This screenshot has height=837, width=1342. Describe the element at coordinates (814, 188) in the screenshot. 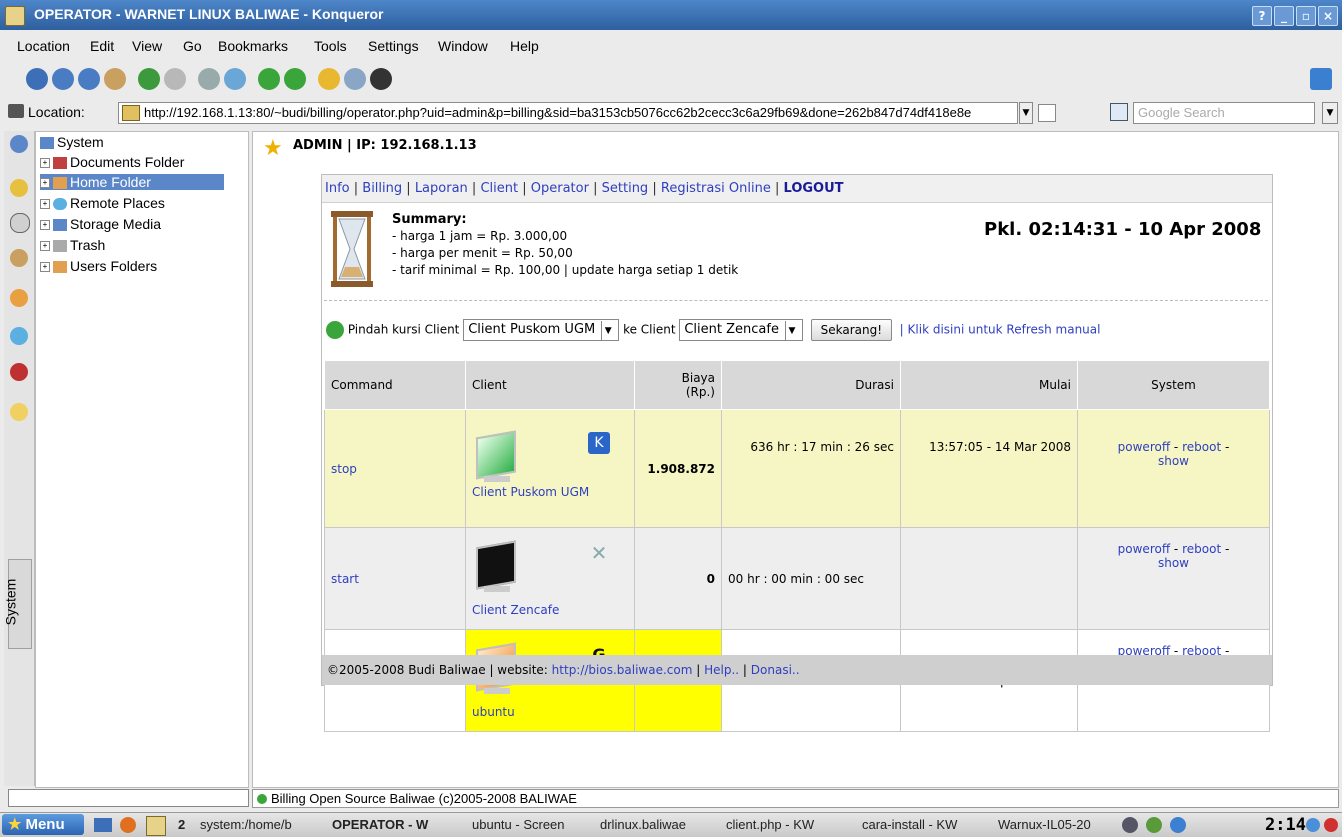

I see `nav-logout: LOGOUT` at that location.